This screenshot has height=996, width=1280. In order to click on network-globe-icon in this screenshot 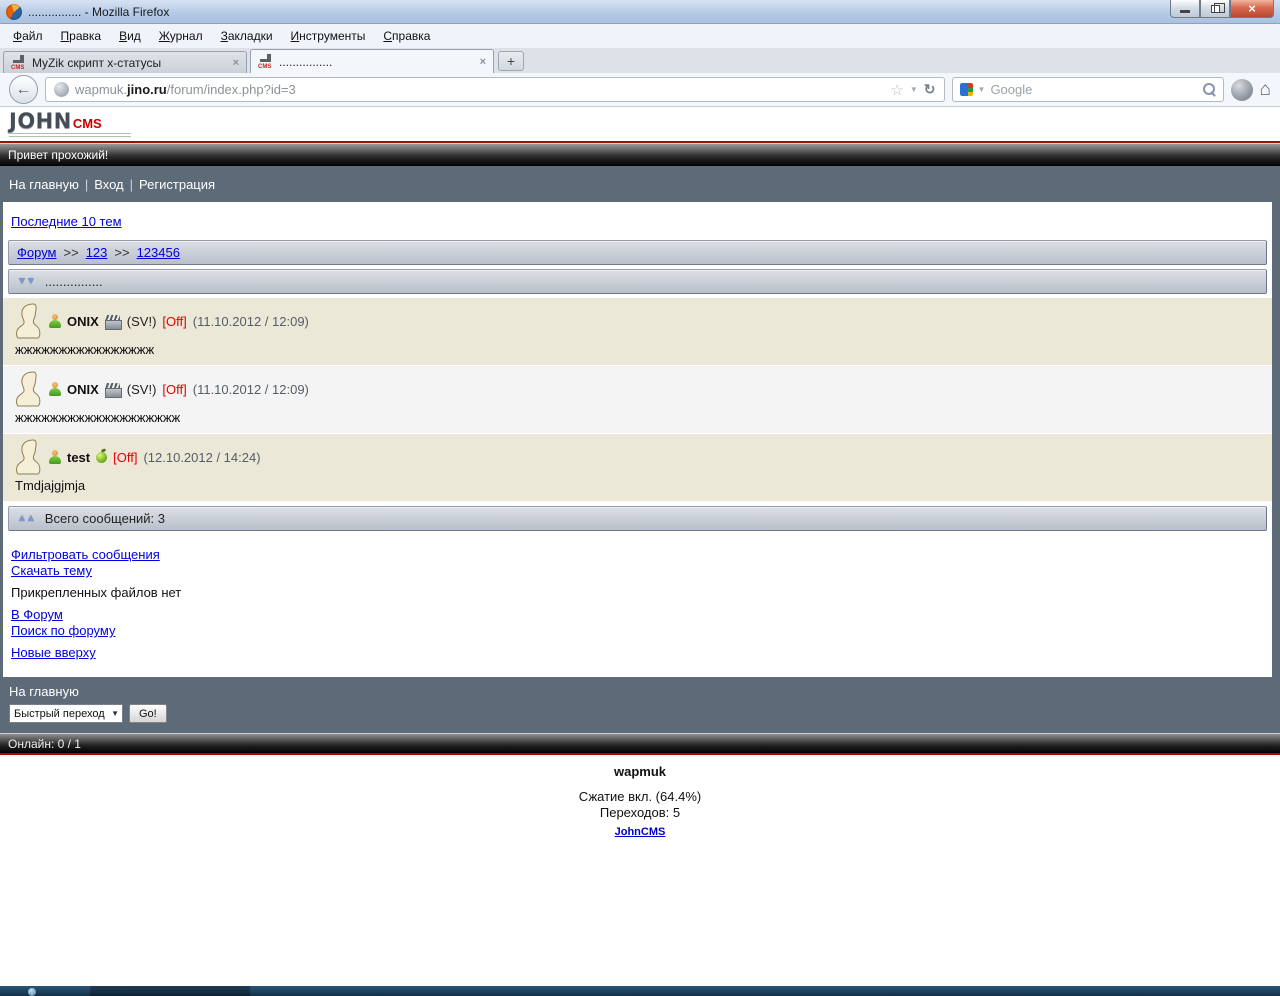, I will do `click(1241, 89)`.